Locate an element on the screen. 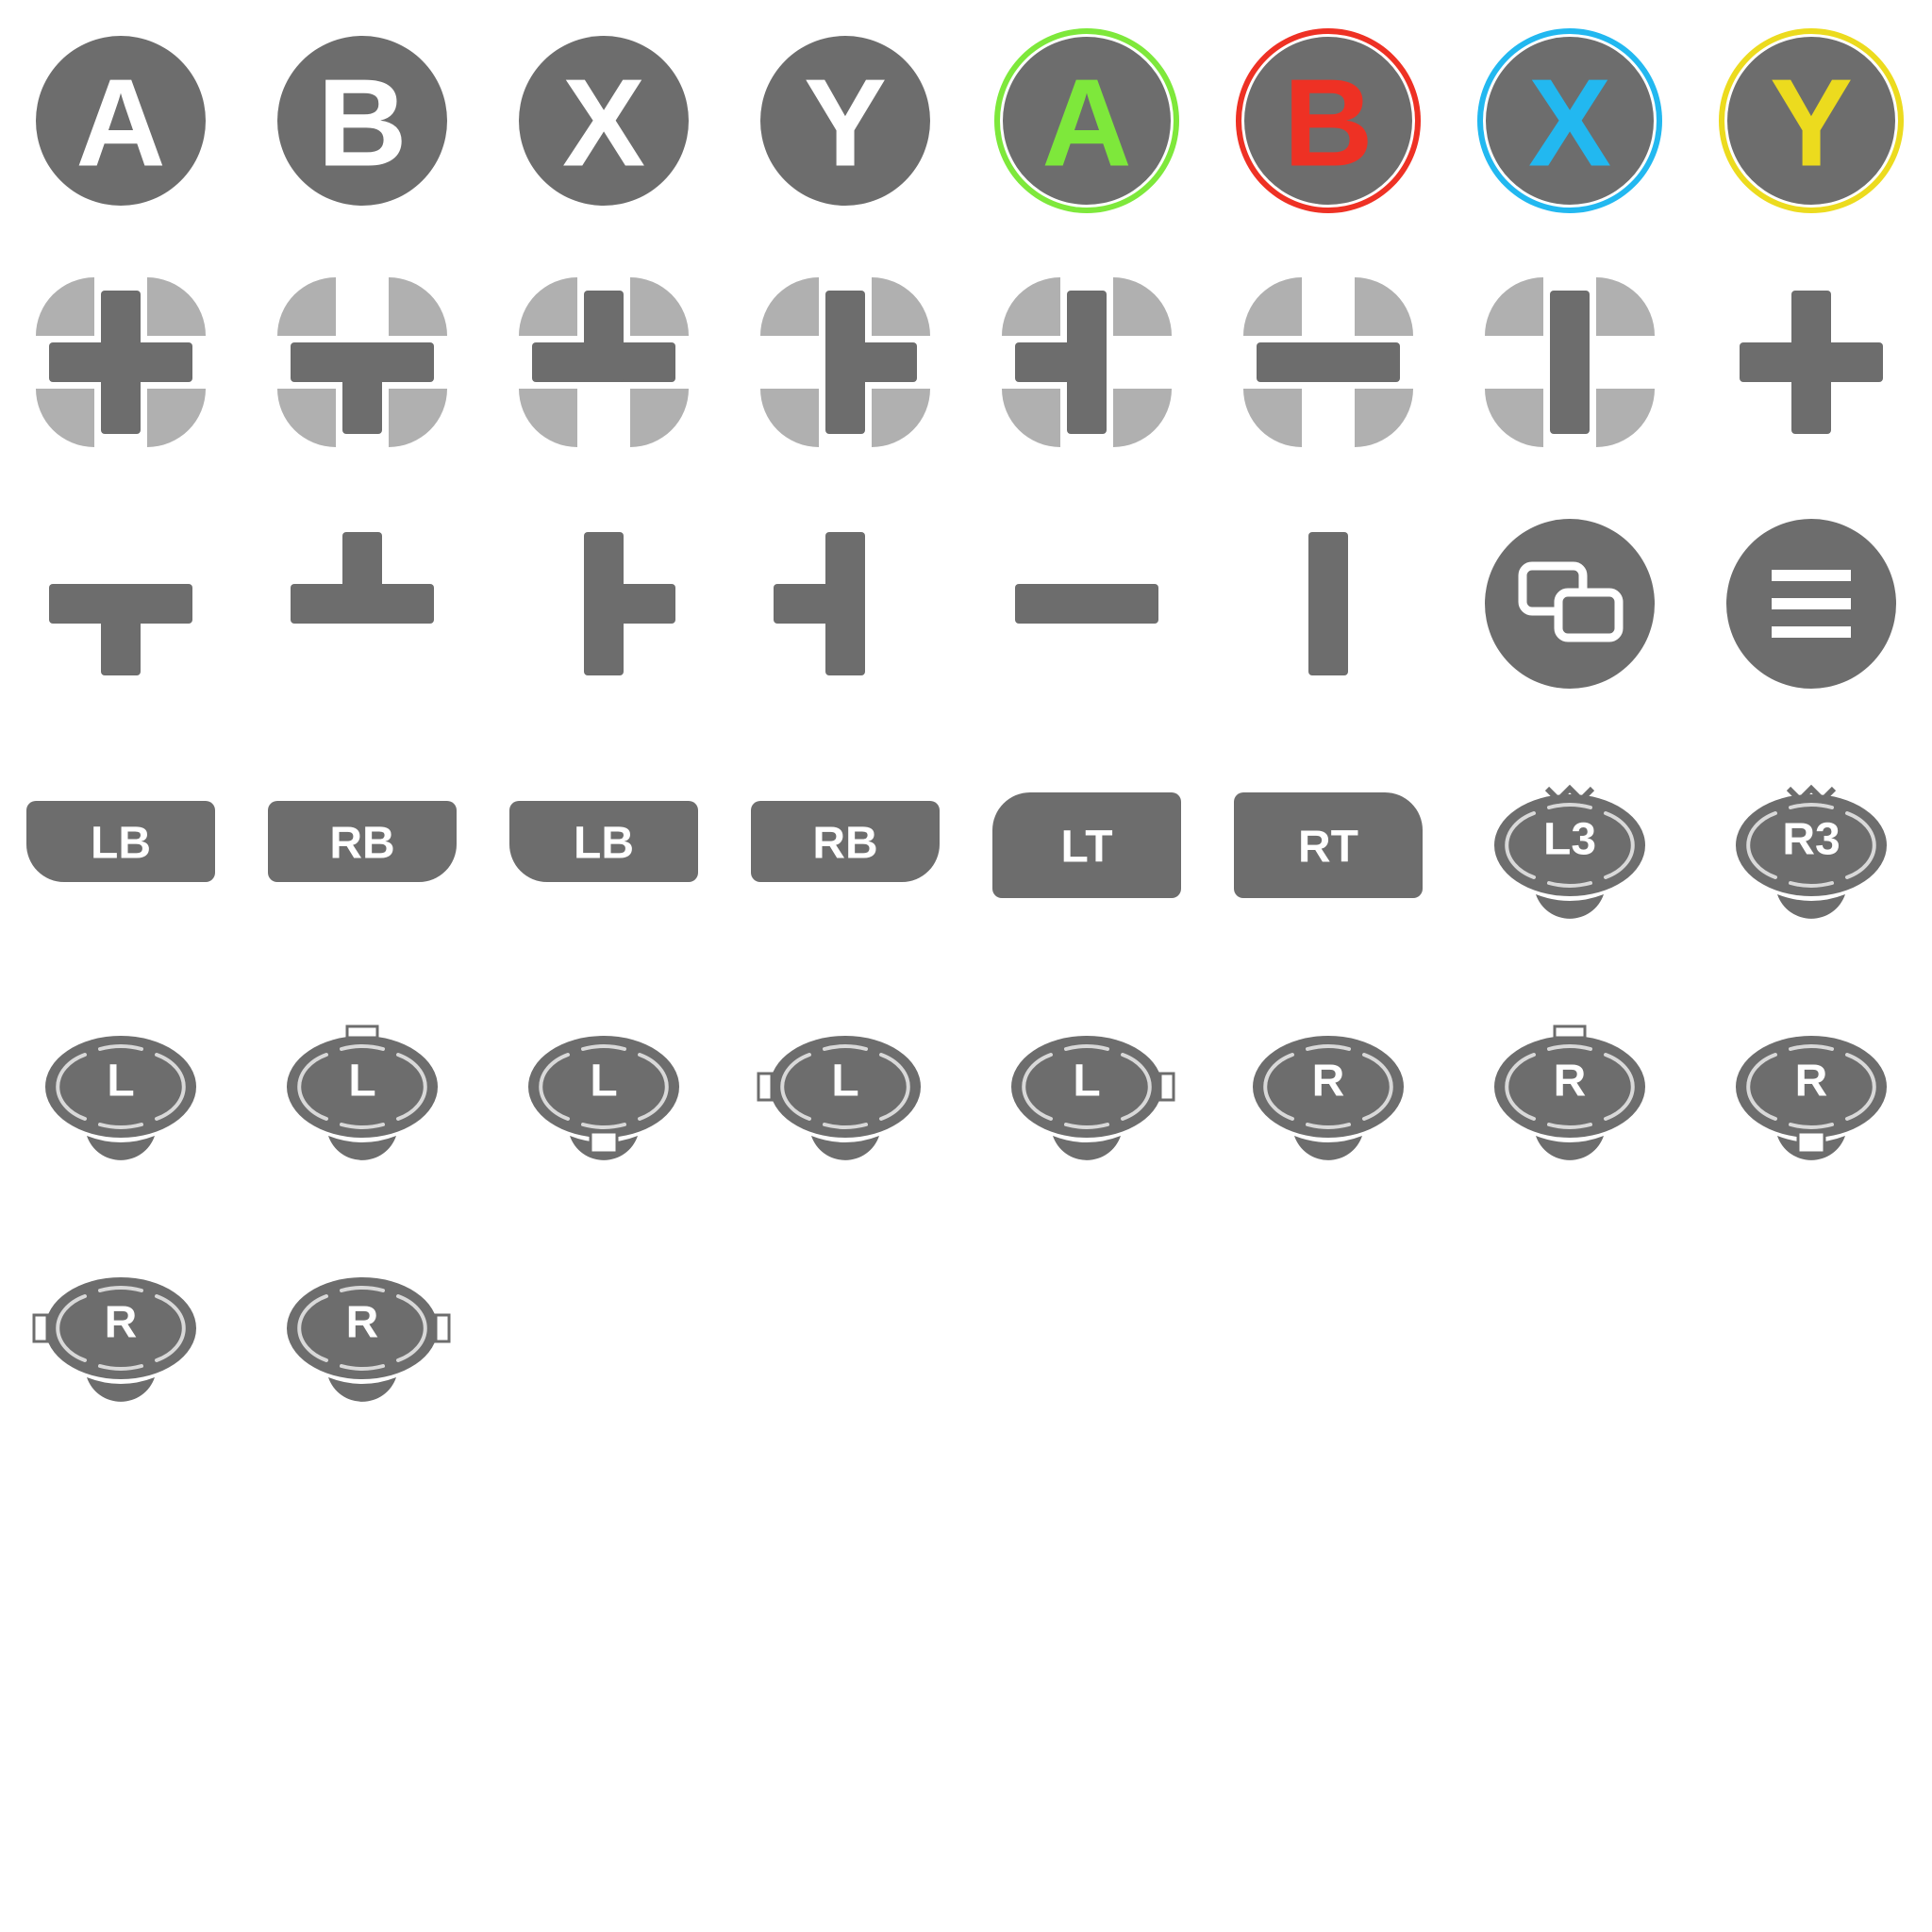 This screenshot has width=1932, height=1932. button-x-color: X is located at coordinates (1569, 121).